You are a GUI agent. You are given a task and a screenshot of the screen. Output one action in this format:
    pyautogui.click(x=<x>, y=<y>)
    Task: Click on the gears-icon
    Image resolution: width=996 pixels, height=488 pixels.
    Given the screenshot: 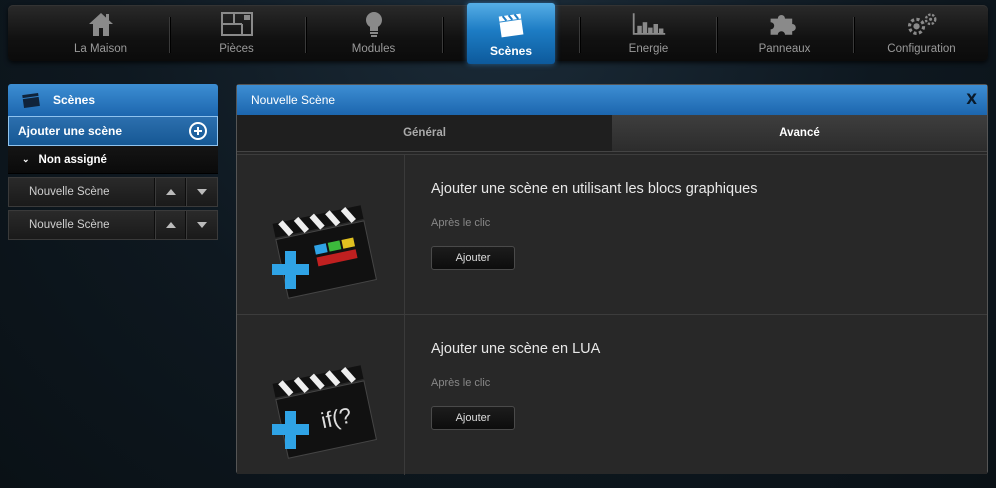 What is the action you would take?
    pyautogui.click(x=922, y=24)
    